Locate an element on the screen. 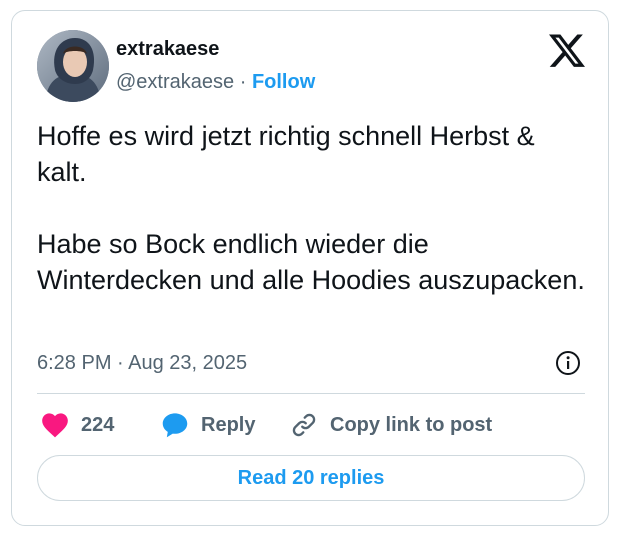 This screenshot has height=538, width=620. copy-link-button: Copy link to post is located at coordinates (391, 425).